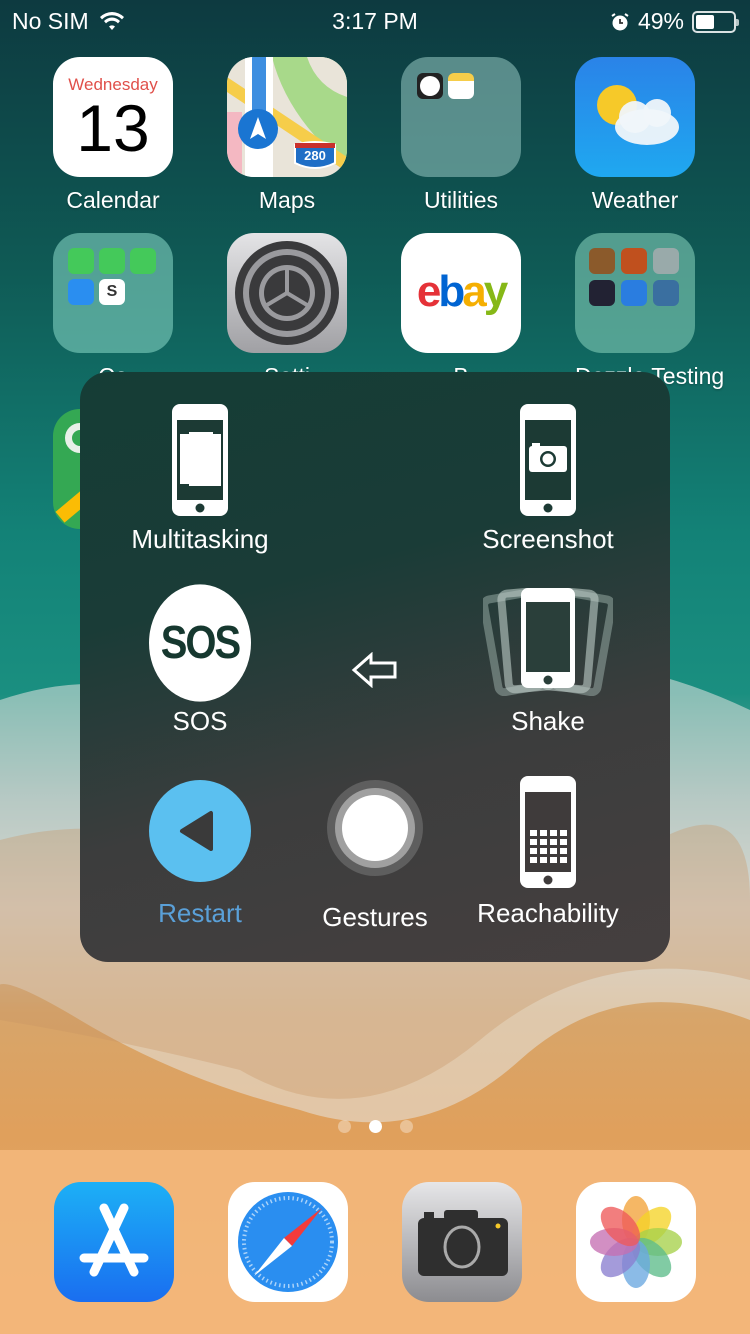  Describe the element at coordinates (548, 721) in the screenshot. I see `item-label: Shake` at that location.